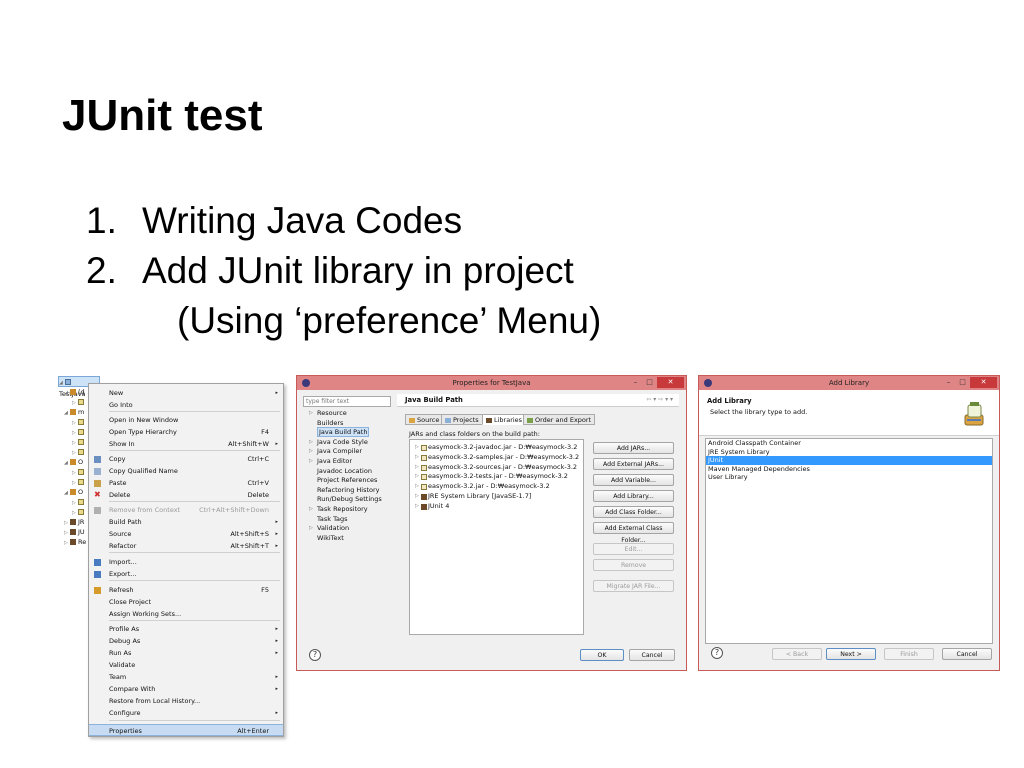  I want to click on tab-source: Source, so click(424, 419).